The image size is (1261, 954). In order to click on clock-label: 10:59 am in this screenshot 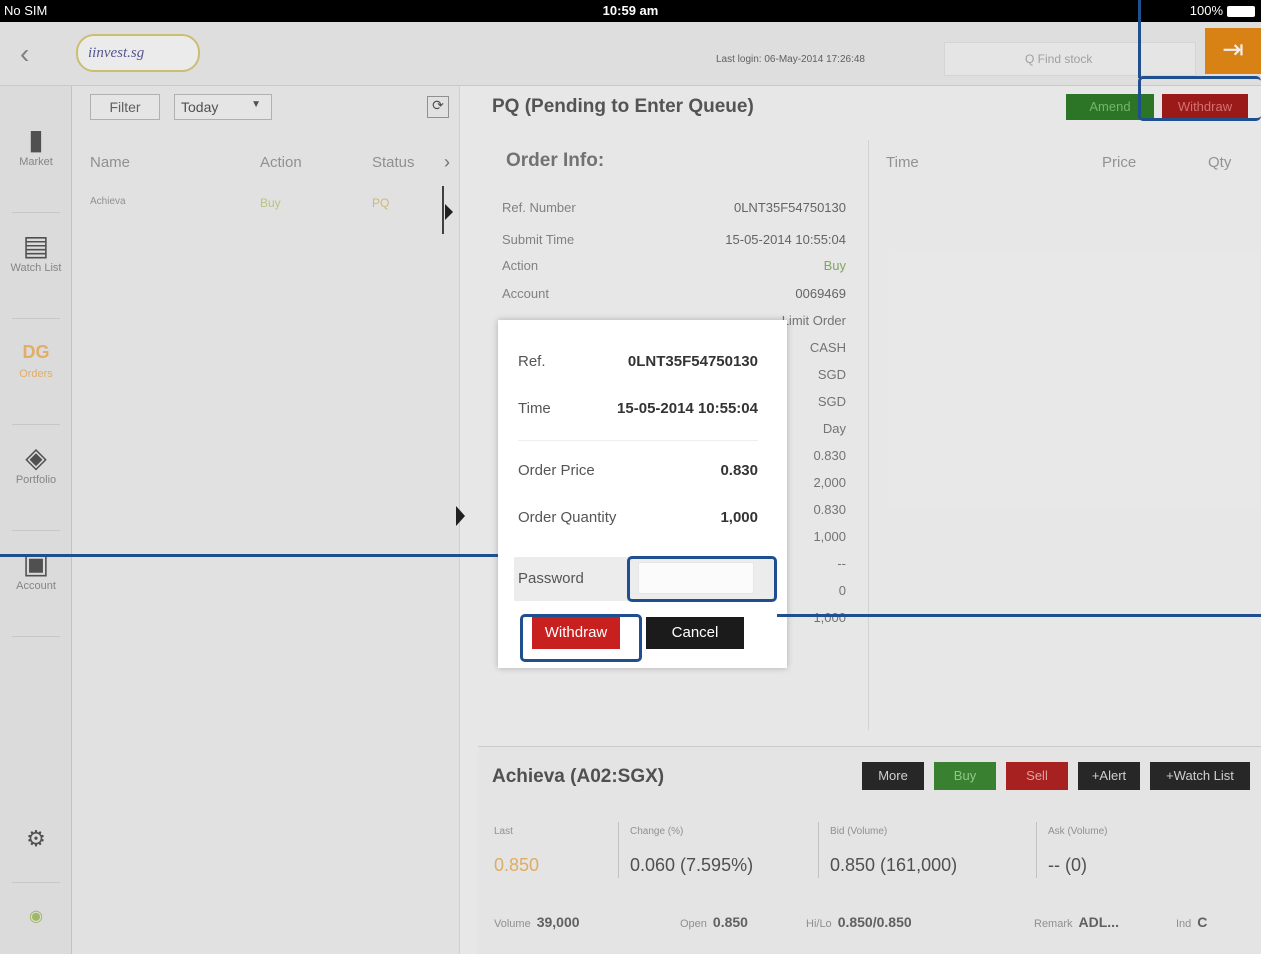, I will do `click(630, 10)`.